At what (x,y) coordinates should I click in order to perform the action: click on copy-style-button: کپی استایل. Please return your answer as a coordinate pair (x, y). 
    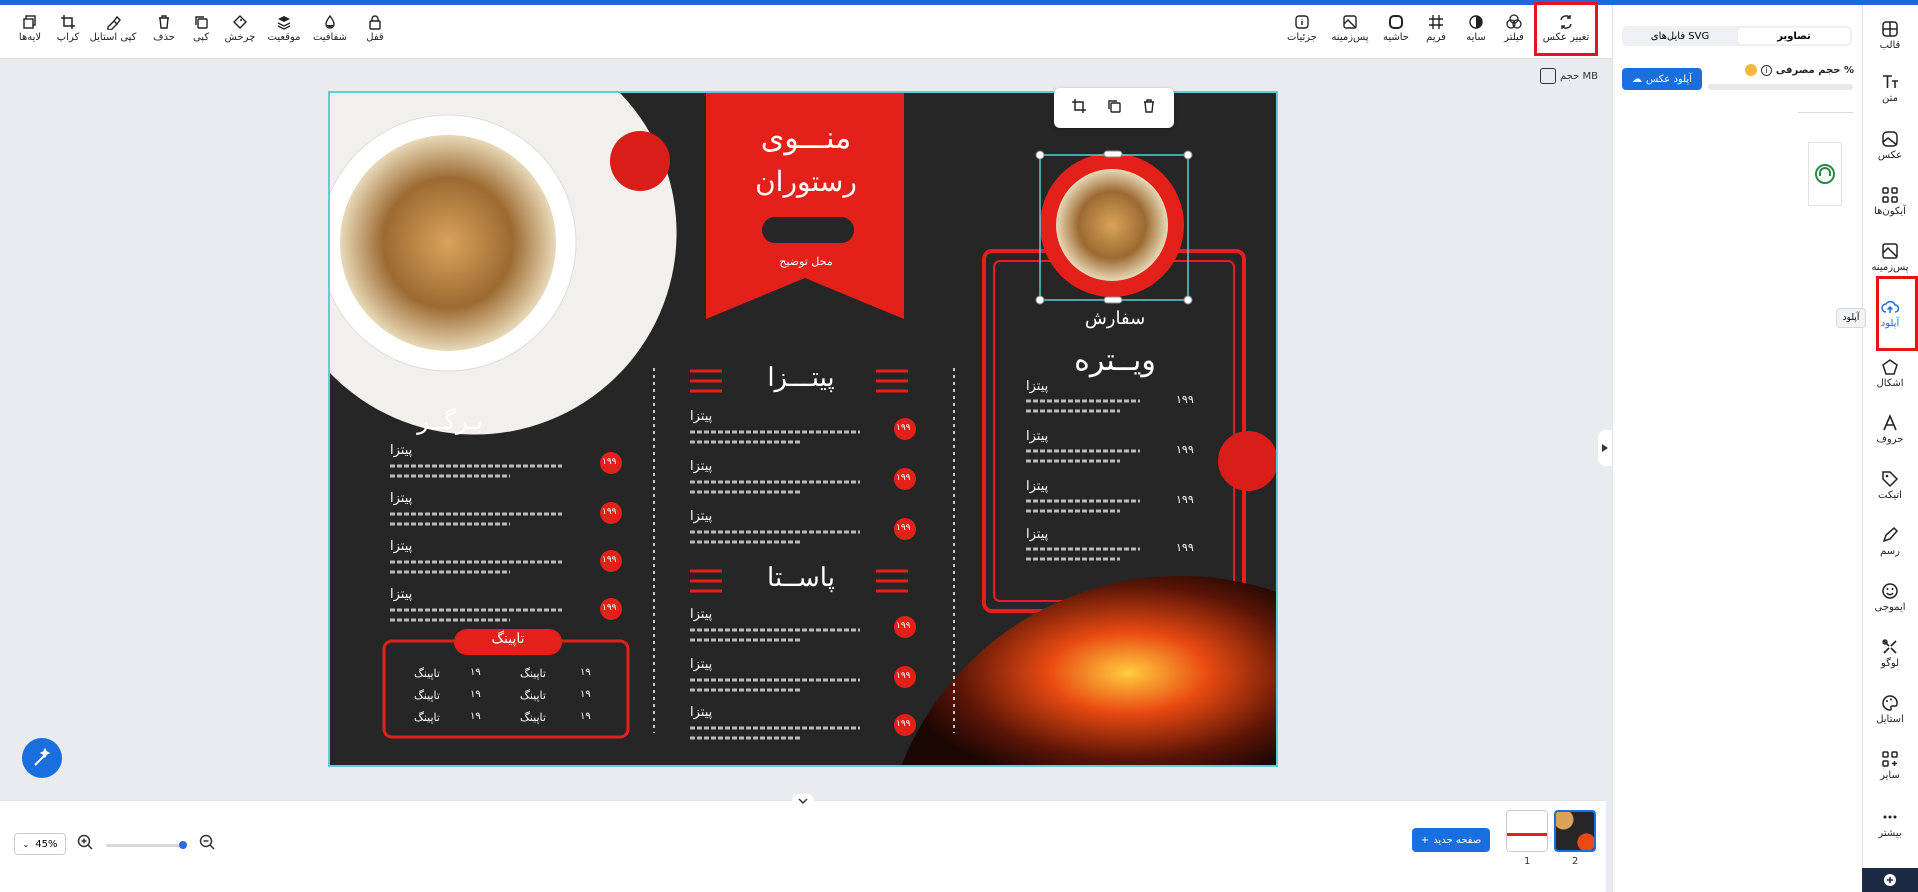
    Looking at the image, I should click on (113, 34).